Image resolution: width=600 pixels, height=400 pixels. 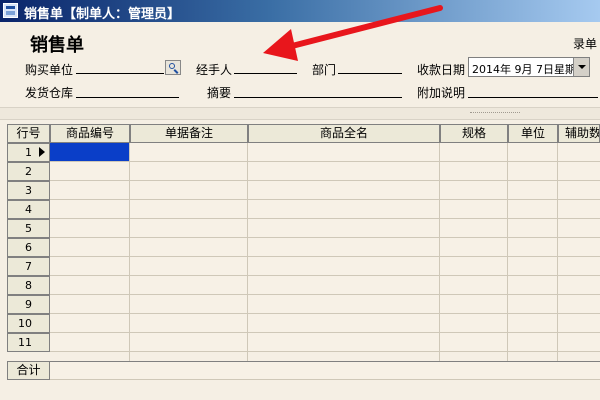 What do you see at coordinates (585, 44) in the screenshot?
I see `enter-label: 录单` at bounding box center [585, 44].